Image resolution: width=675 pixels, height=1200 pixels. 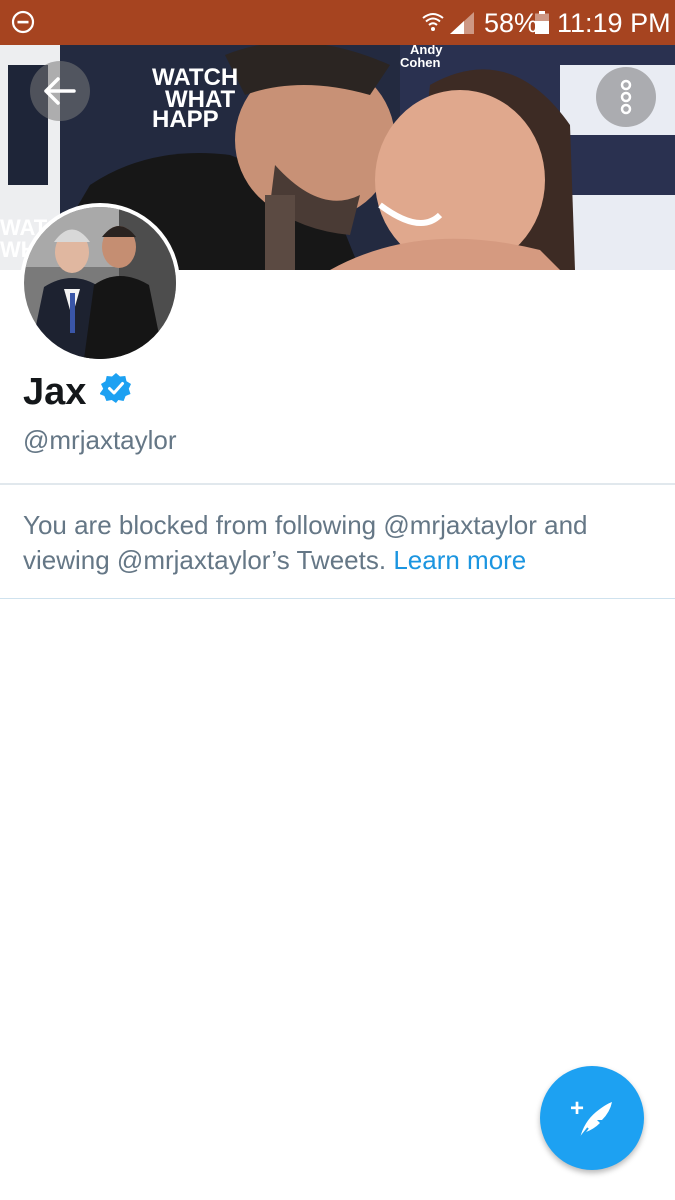 I want to click on more-options-button, so click(x=626, y=97).